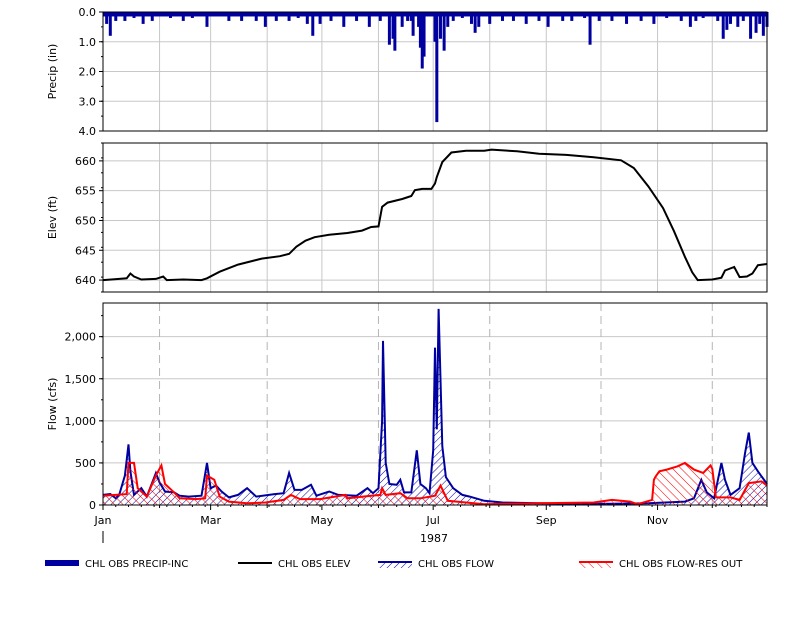 This screenshot has width=800, height=631. What do you see at coordinates (88, 101) in the screenshot?
I see `y-tick-label: 3.0` at bounding box center [88, 101].